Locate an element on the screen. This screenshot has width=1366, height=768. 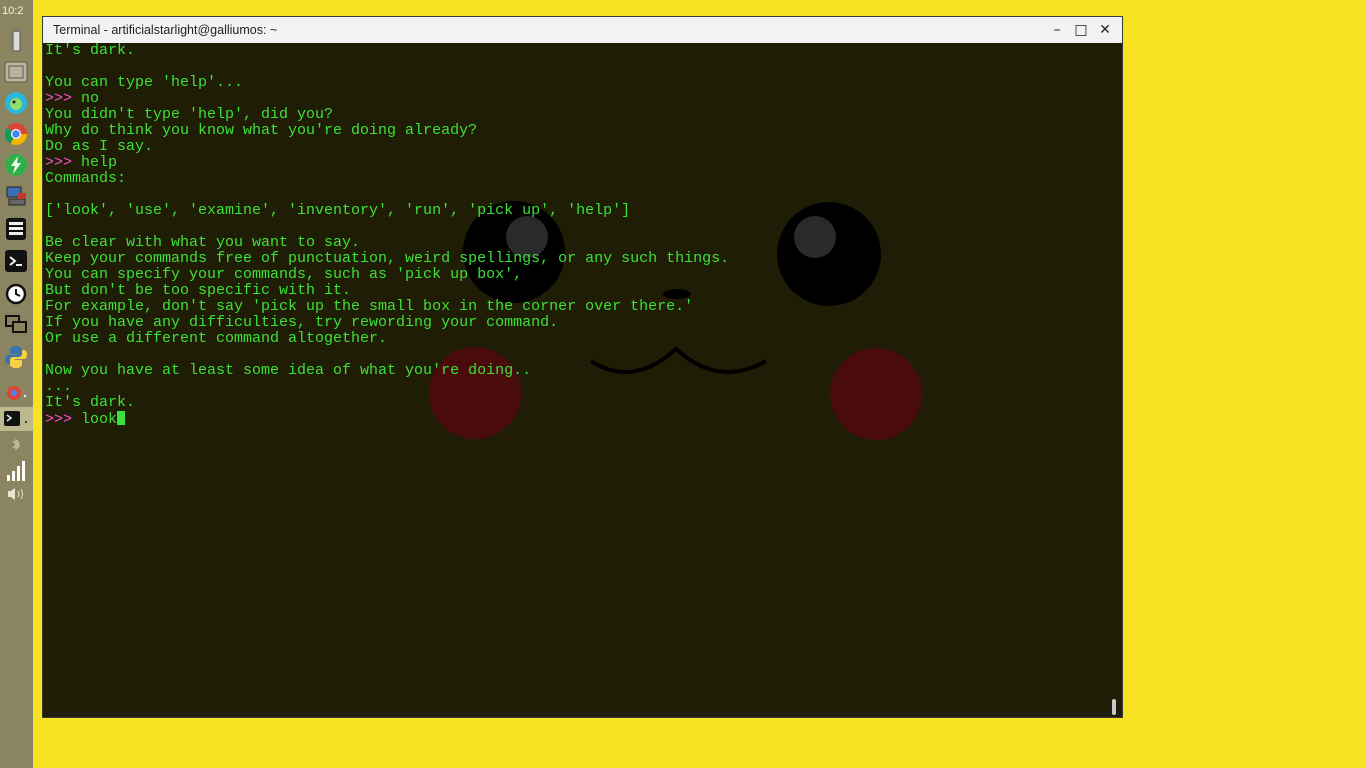
command-line: >>> no is located at coordinates (387, 99).